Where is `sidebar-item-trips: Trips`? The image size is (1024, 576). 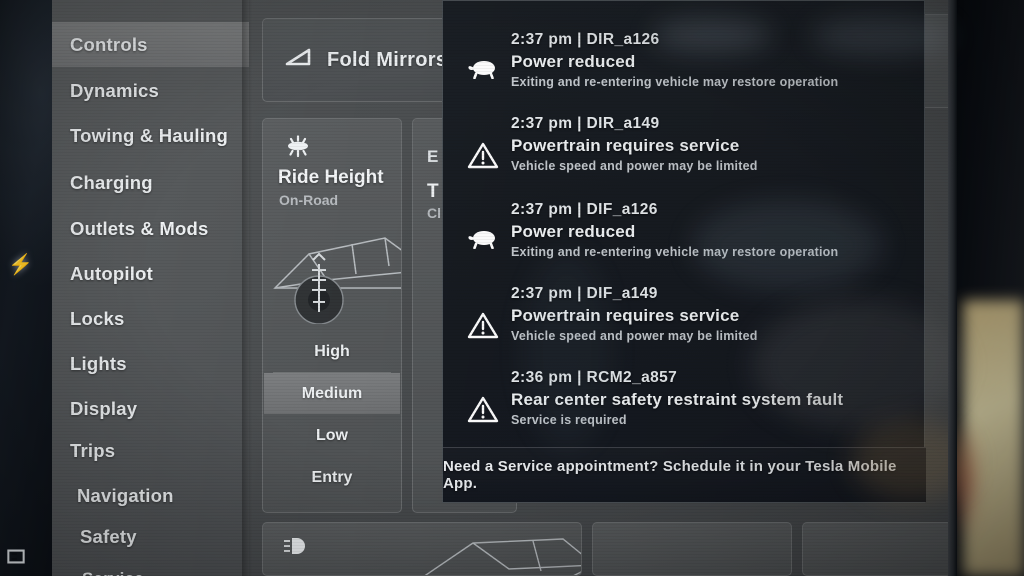
sidebar-item-trips: Trips is located at coordinates (150, 450).